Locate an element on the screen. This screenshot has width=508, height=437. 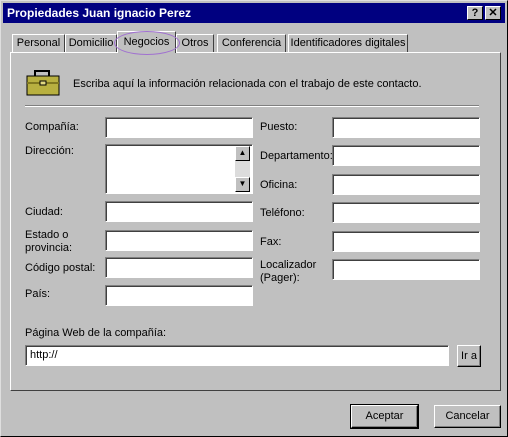
job-label: Puesto: is located at coordinates (279, 127).